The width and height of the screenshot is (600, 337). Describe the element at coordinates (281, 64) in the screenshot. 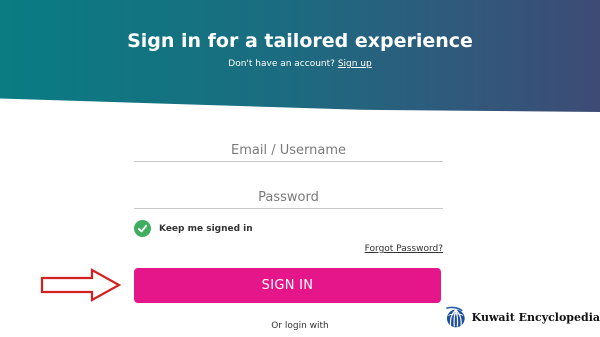

I see `no-account-text: Don't have an account?` at that location.